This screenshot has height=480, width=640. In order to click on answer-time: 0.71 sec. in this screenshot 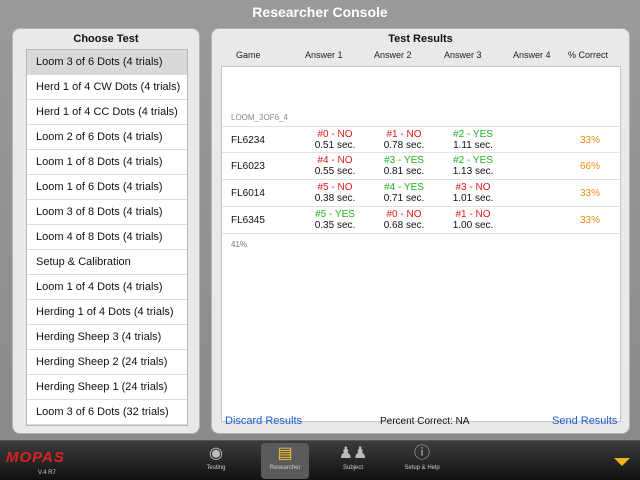, I will do `click(404, 198)`.